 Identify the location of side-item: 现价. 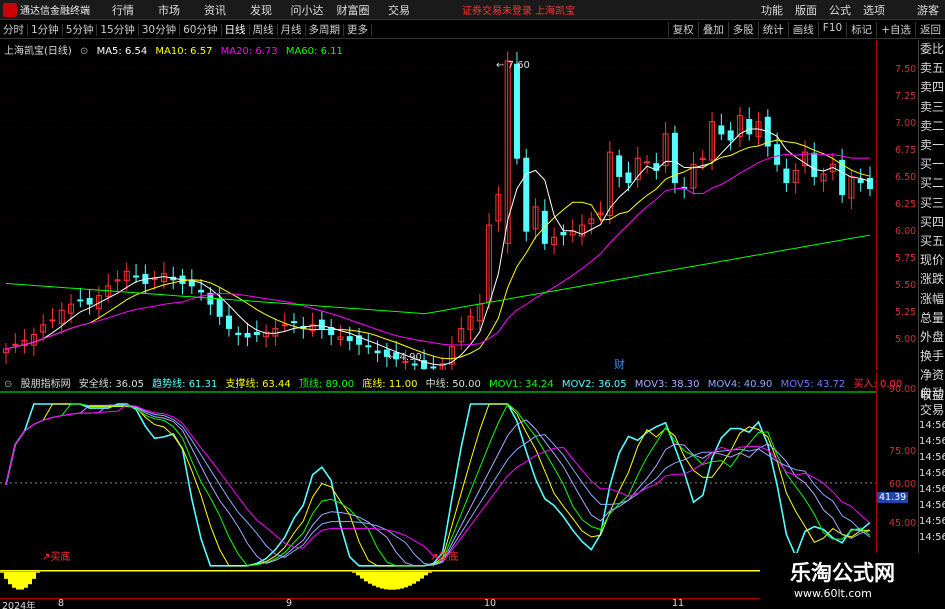
(932, 260).